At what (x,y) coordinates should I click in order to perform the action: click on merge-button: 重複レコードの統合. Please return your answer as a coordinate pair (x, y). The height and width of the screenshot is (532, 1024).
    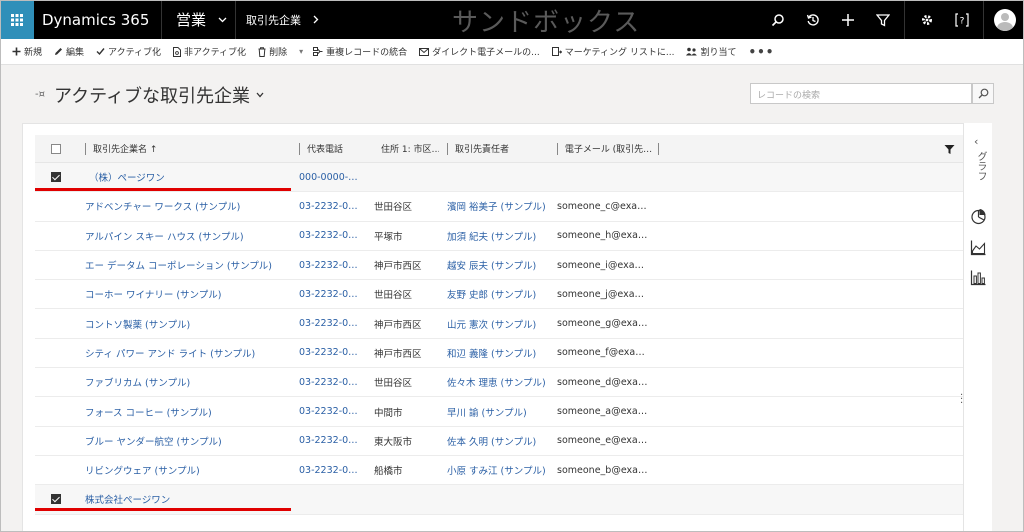
    Looking at the image, I should click on (360, 51).